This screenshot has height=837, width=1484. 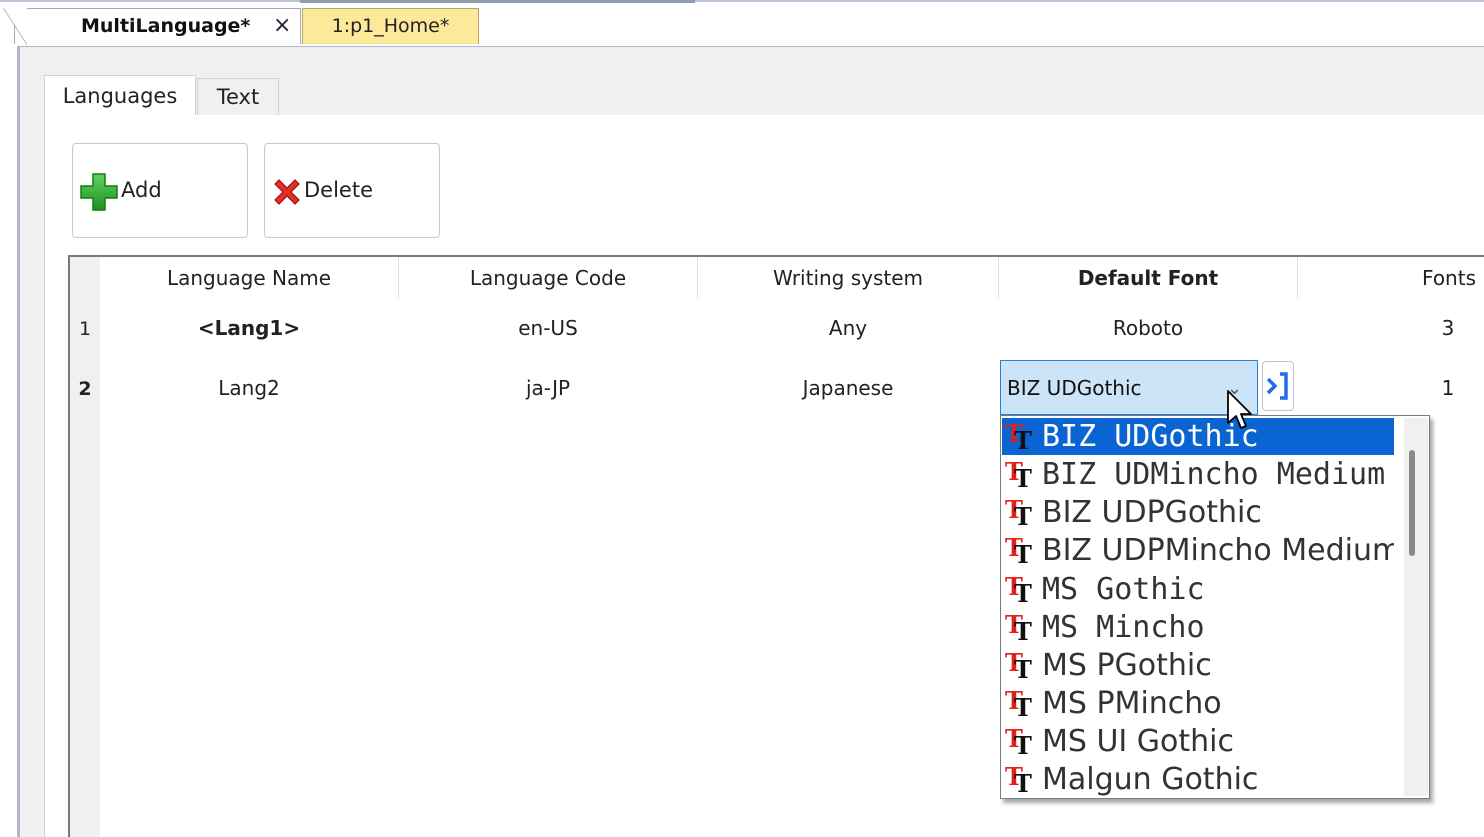 What do you see at coordinates (1123, 627) in the screenshot?
I see `font-list-item-label: MS Mincho` at bounding box center [1123, 627].